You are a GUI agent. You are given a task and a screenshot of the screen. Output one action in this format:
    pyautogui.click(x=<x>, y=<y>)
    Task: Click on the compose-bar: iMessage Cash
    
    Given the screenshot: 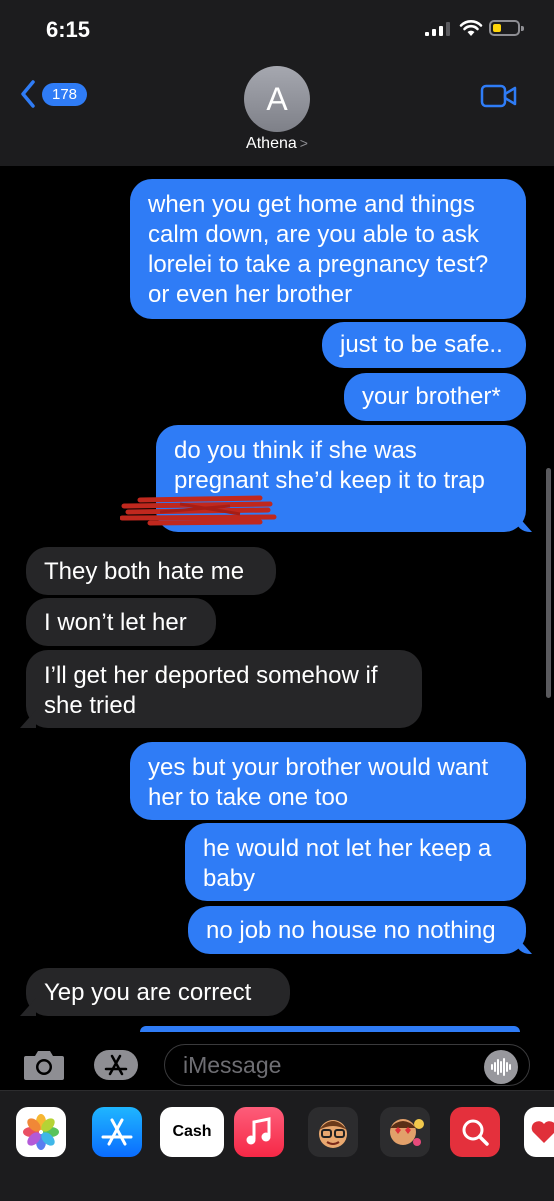 What is the action you would take?
    pyautogui.click(x=277, y=1116)
    